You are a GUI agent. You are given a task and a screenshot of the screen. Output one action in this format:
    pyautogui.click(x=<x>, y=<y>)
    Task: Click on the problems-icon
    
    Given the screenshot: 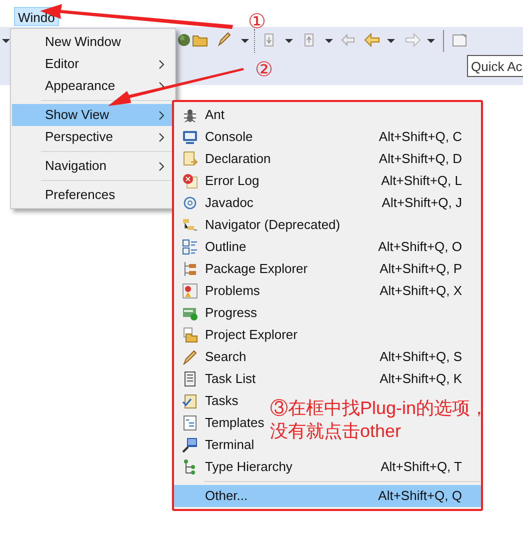 What is the action you would take?
    pyautogui.click(x=190, y=291)
    